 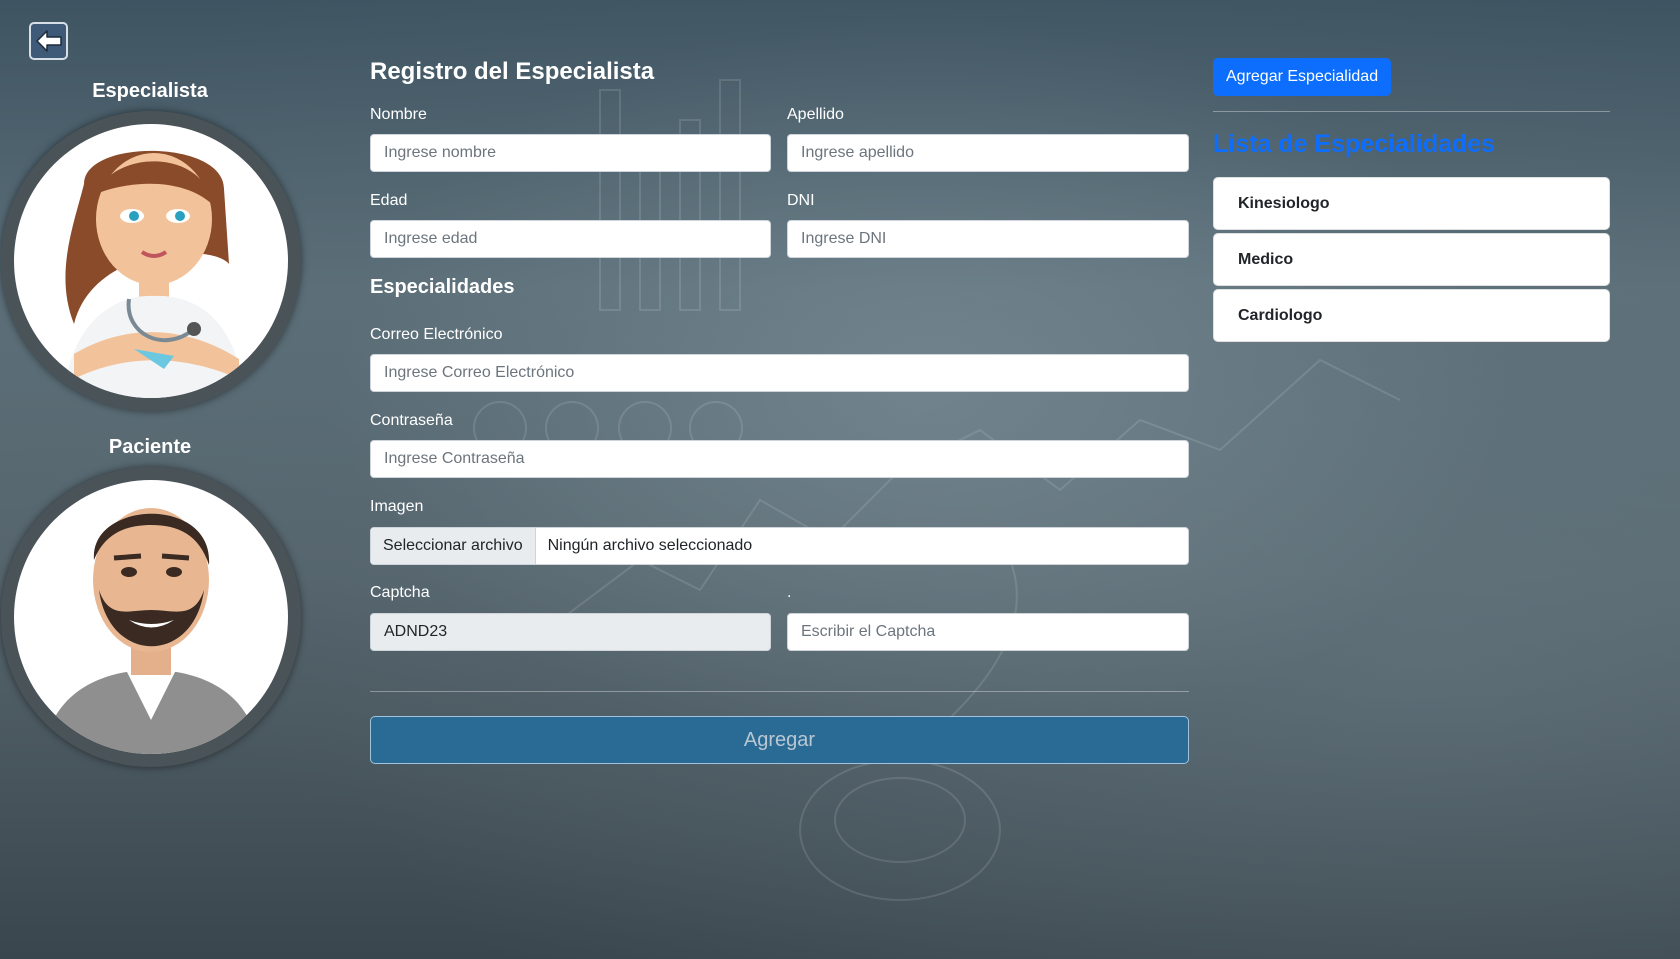 What do you see at coordinates (779, 459) in the screenshot?
I see `password-input` at bounding box center [779, 459].